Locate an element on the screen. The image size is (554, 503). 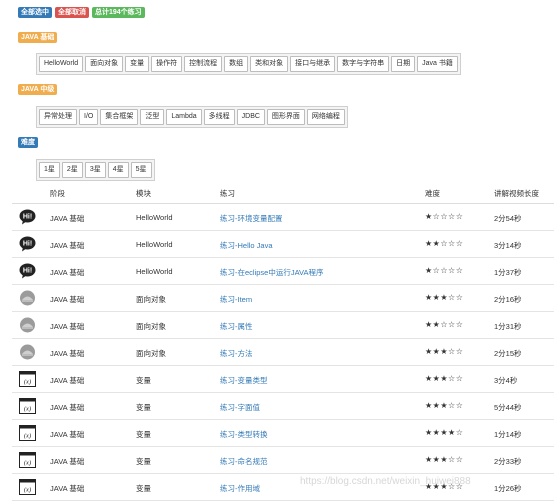
select-all-button: 全部选中 is located at coordinates (35, 12).